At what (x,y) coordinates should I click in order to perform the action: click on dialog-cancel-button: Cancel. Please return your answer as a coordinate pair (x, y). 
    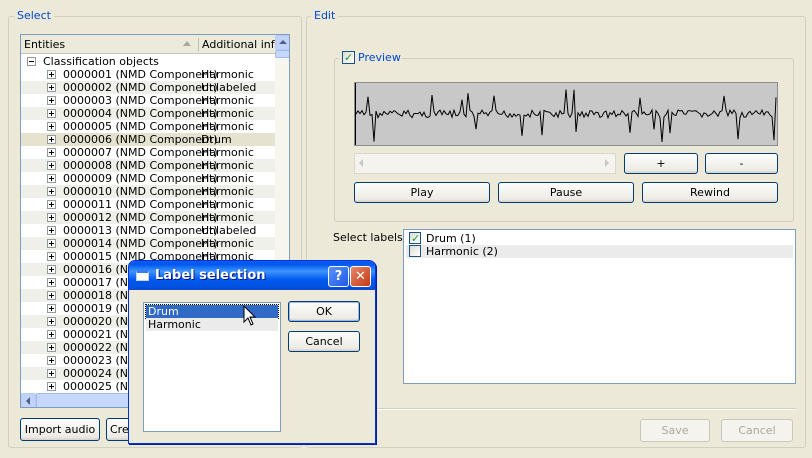
    Looking at the image, I should click on (324, 341).